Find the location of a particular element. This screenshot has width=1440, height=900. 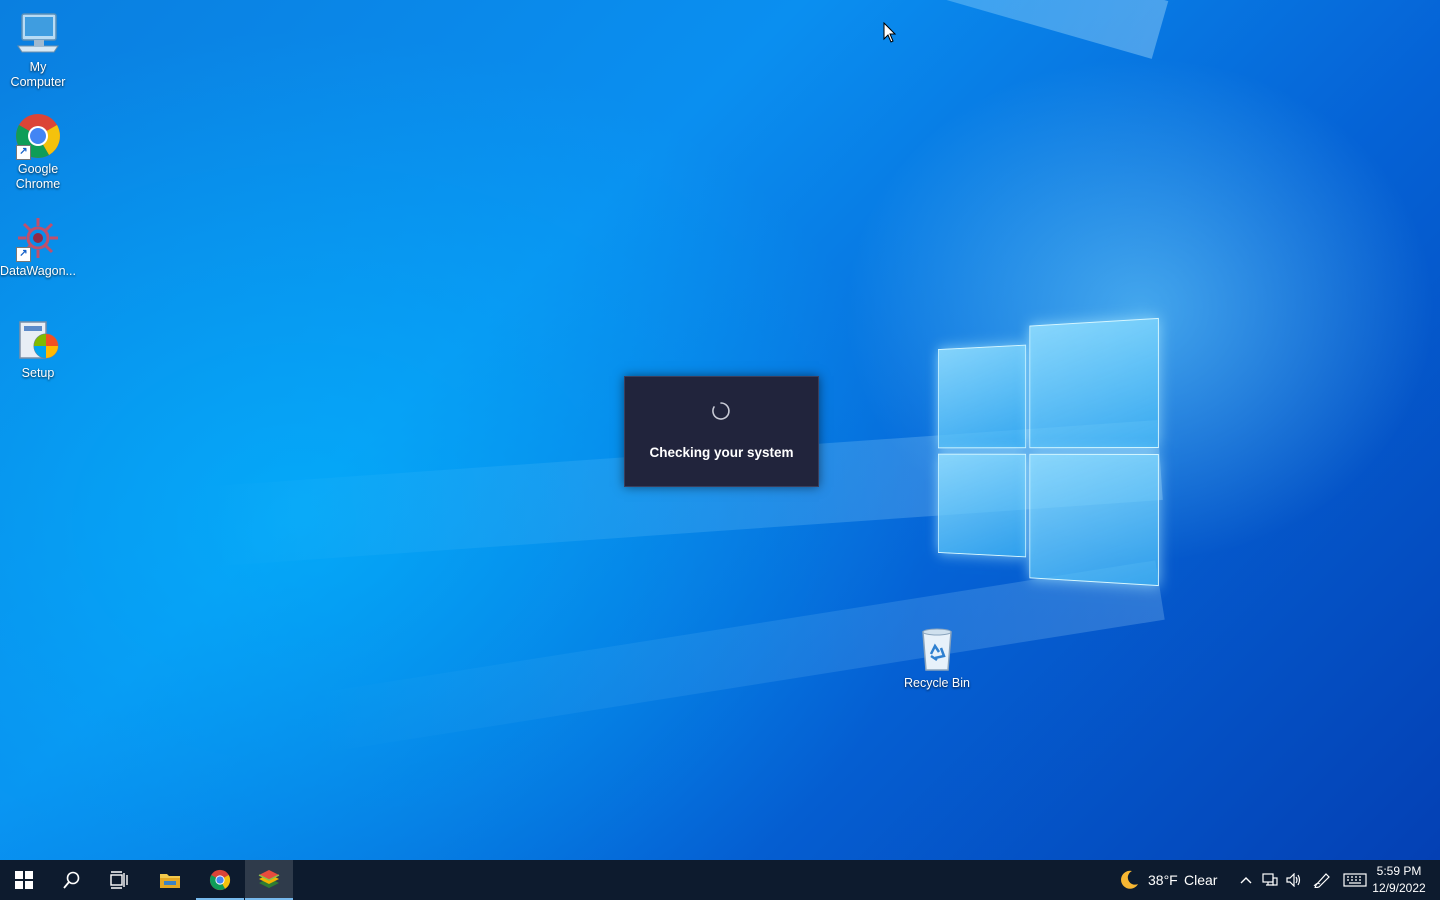

bluestacks-icon is located at coordinates (269, 879).